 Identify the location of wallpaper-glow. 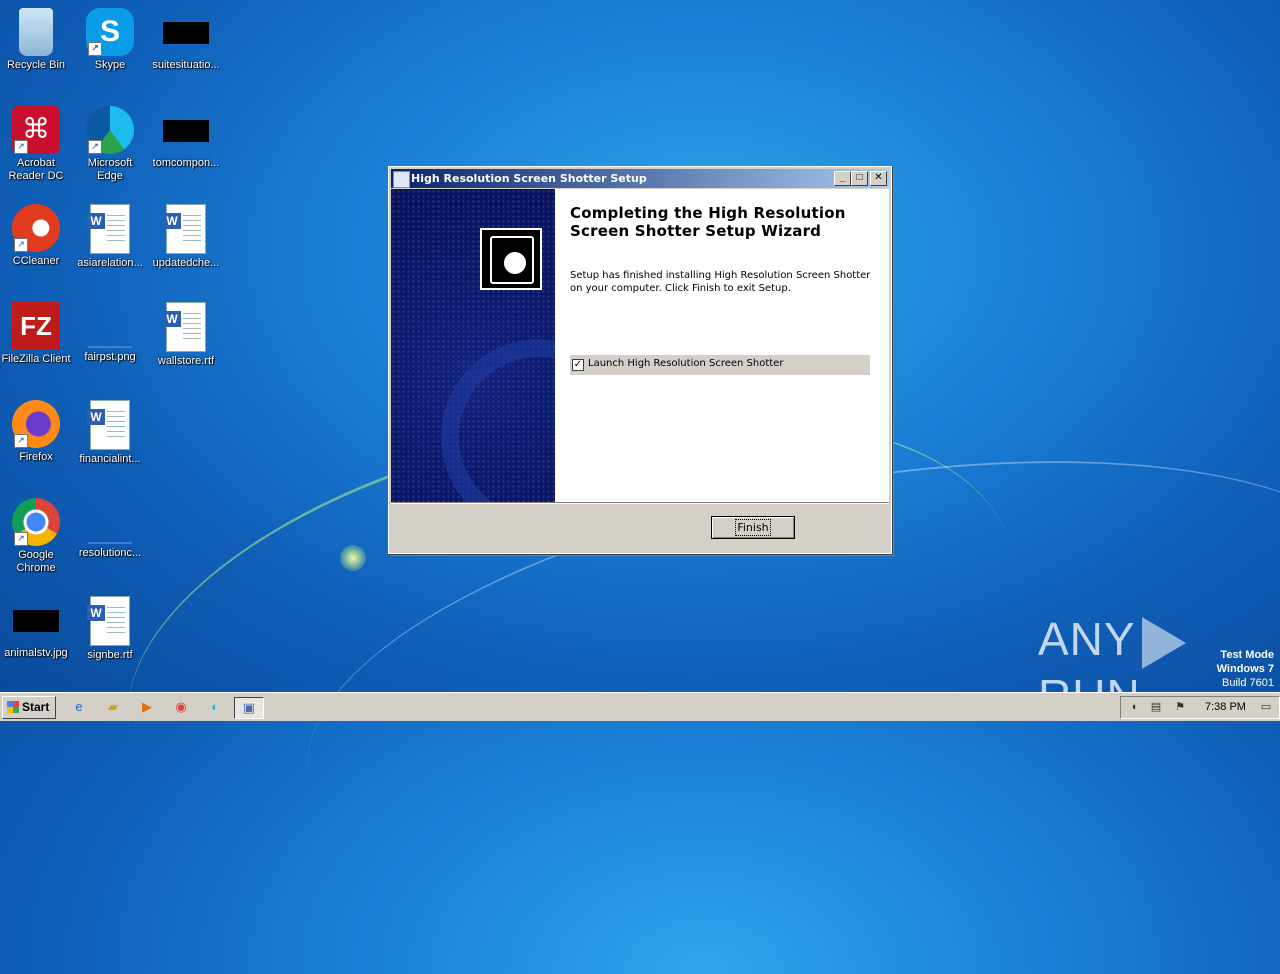
(353, 558).